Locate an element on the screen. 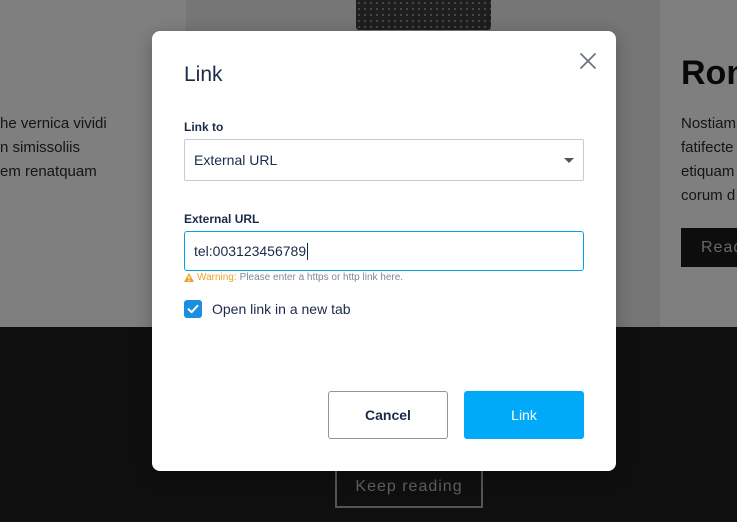  checkmark-icon is located at coordinates (193, 309).